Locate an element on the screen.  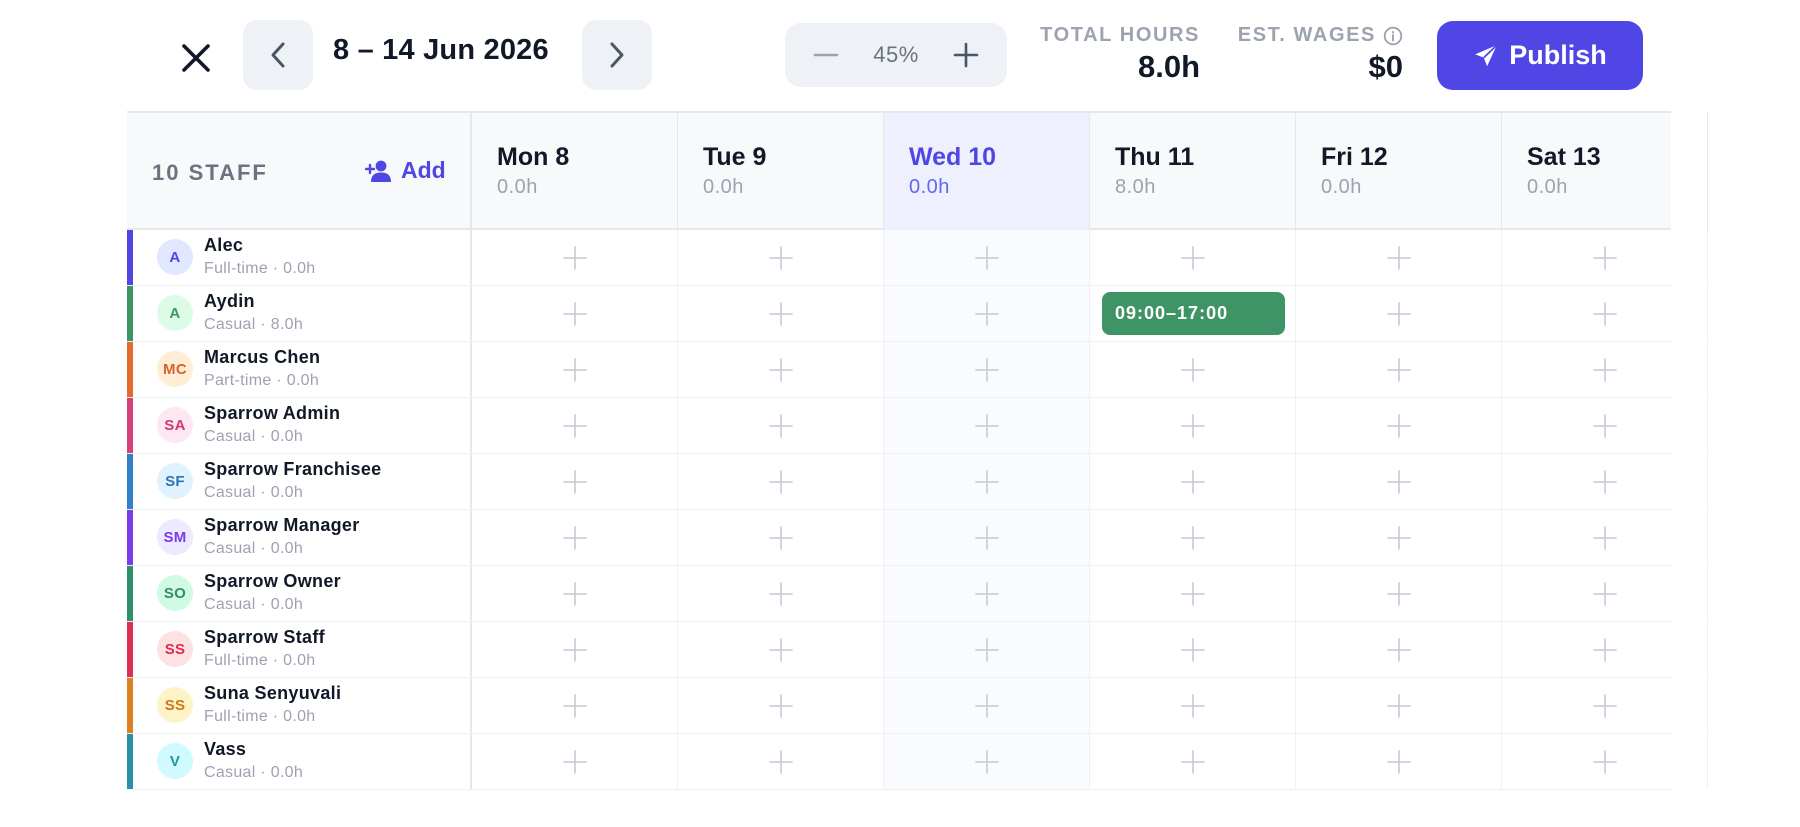
chevron-left-icon is located at coordinates (278, 55).